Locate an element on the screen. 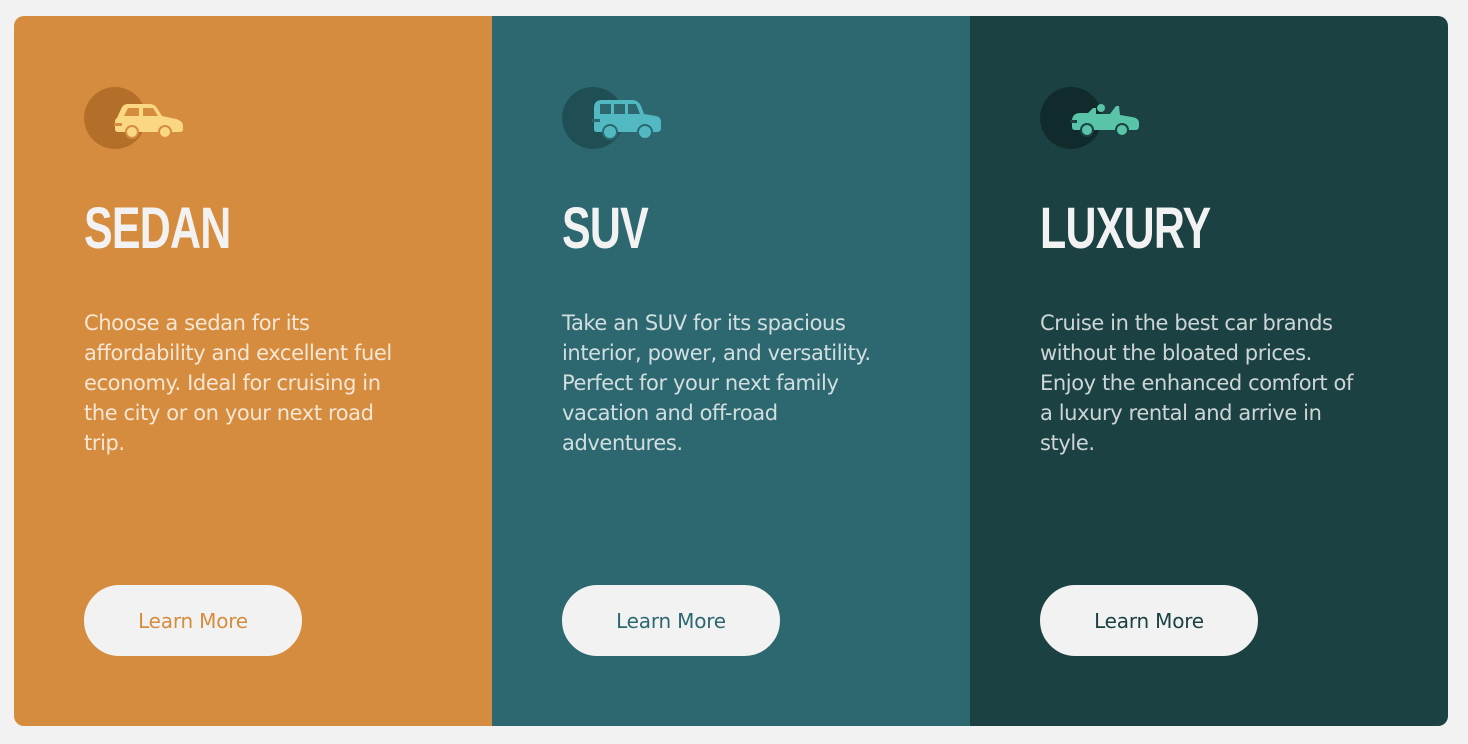 The width and height of the screenshot is (1468, 744). card-title: LUXURY is located at coordinates (1125, 228).